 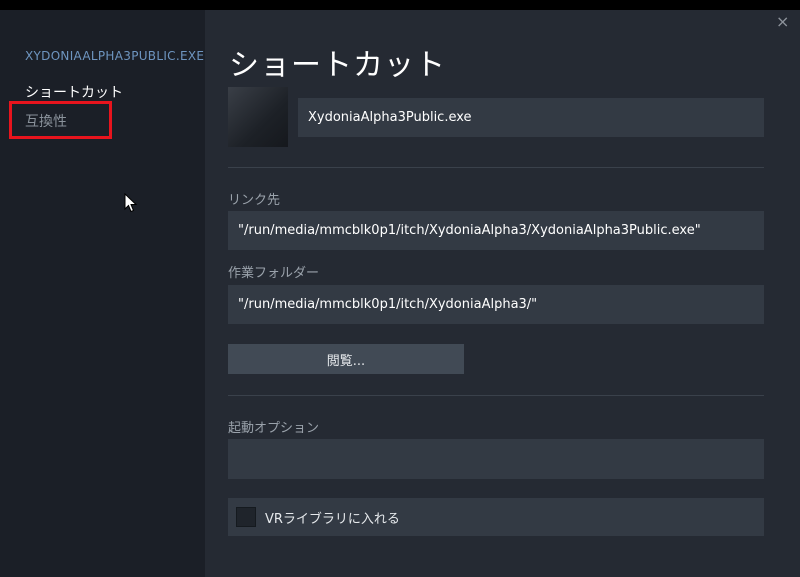 I want to click on vr-library-toggle-row: VRライブラリに入れる, so click(x=496, y=517).